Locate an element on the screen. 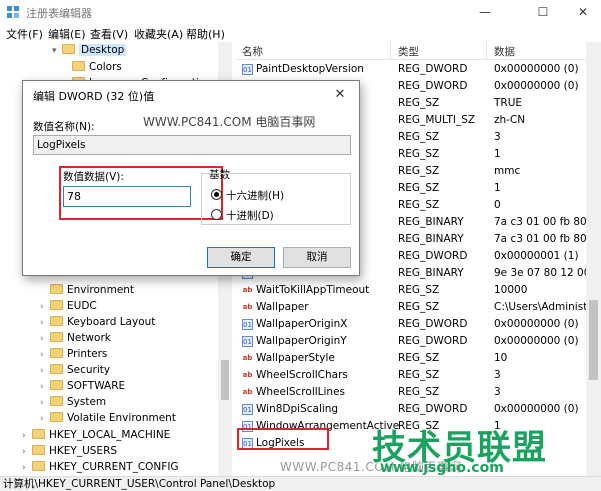 The image size is (601, 491). cell-data: mmc is located at coordinates (507, 171).